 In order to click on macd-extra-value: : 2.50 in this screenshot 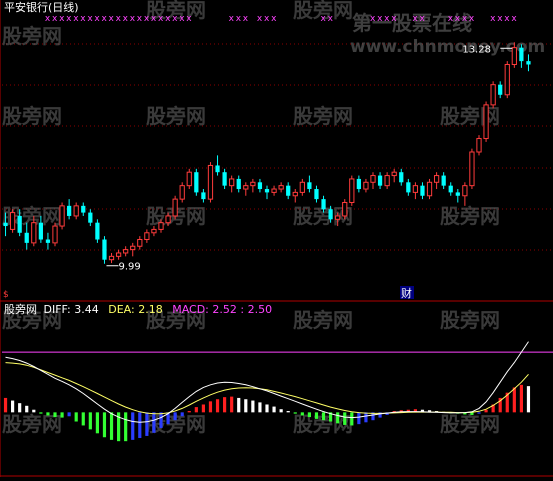, I will do `click(256, 309)`.